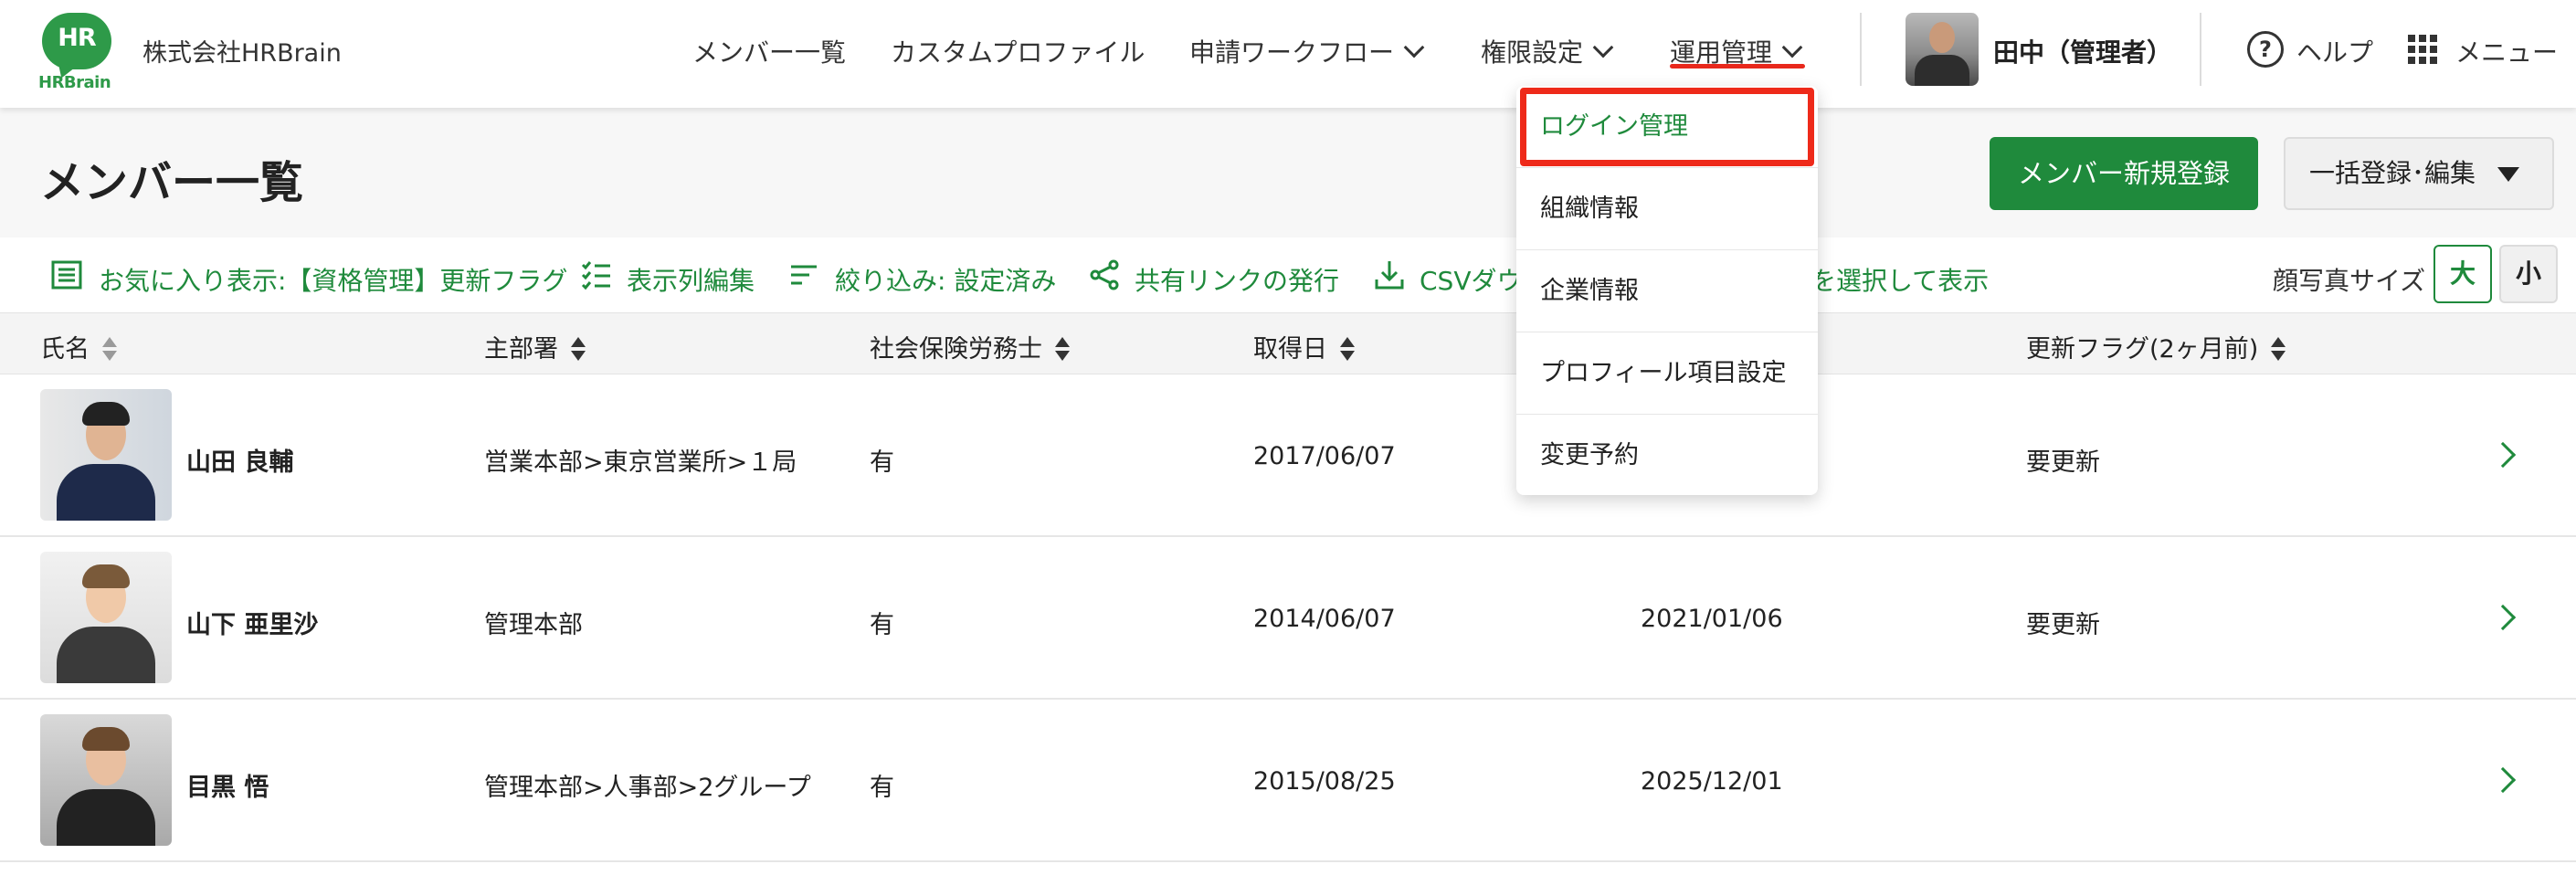  I want to click on column-label: 社会保険労務士, so click(956, 349).